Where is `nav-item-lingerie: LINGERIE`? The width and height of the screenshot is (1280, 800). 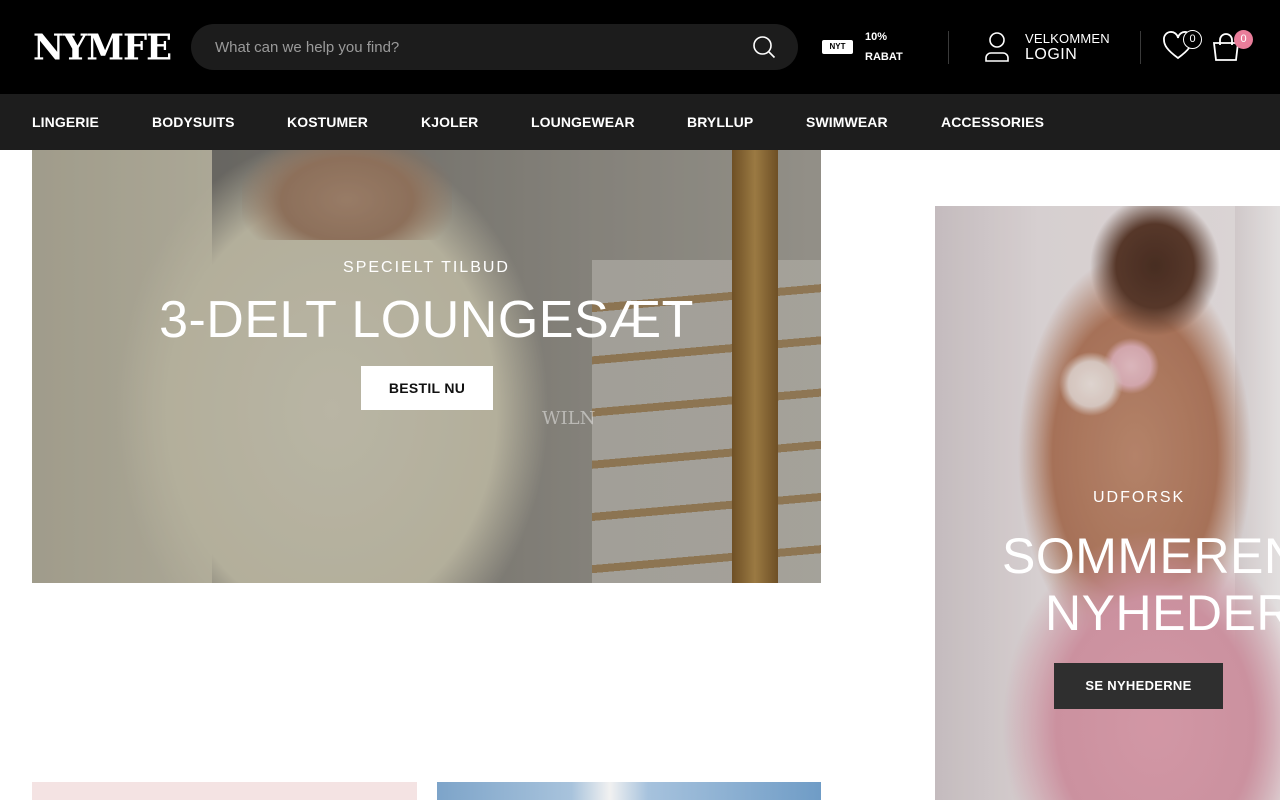 nav-item-lingerie: LINGERIE is located at coordinates (65, 122).